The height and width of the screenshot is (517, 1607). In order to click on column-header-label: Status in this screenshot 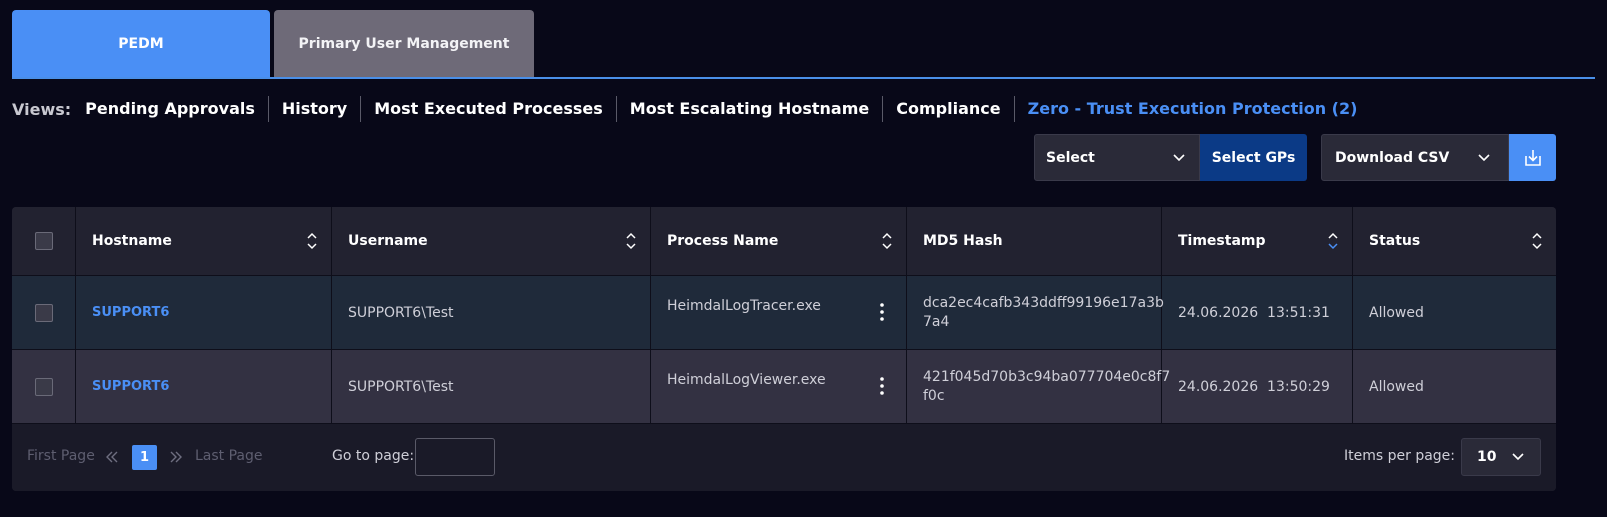, I will do `click(1395, 241)`.